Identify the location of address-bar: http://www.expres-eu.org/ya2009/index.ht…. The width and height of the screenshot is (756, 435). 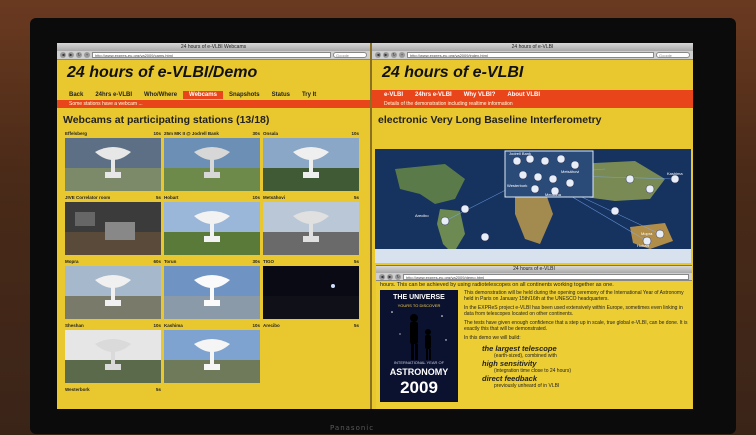
(530, 55).